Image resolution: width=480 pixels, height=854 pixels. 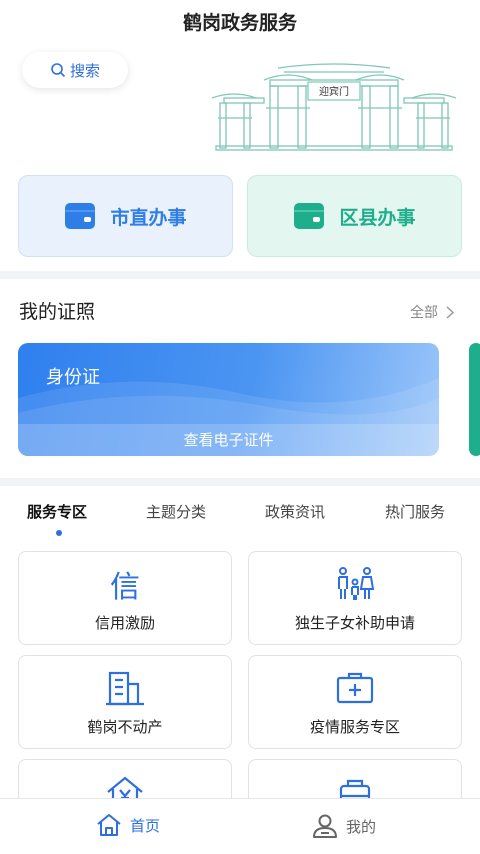 What do you see at coordinates (57, 511) in the screenshot?
I see `tab-service-zone: 服务专区` at bounding box center [57, 511].